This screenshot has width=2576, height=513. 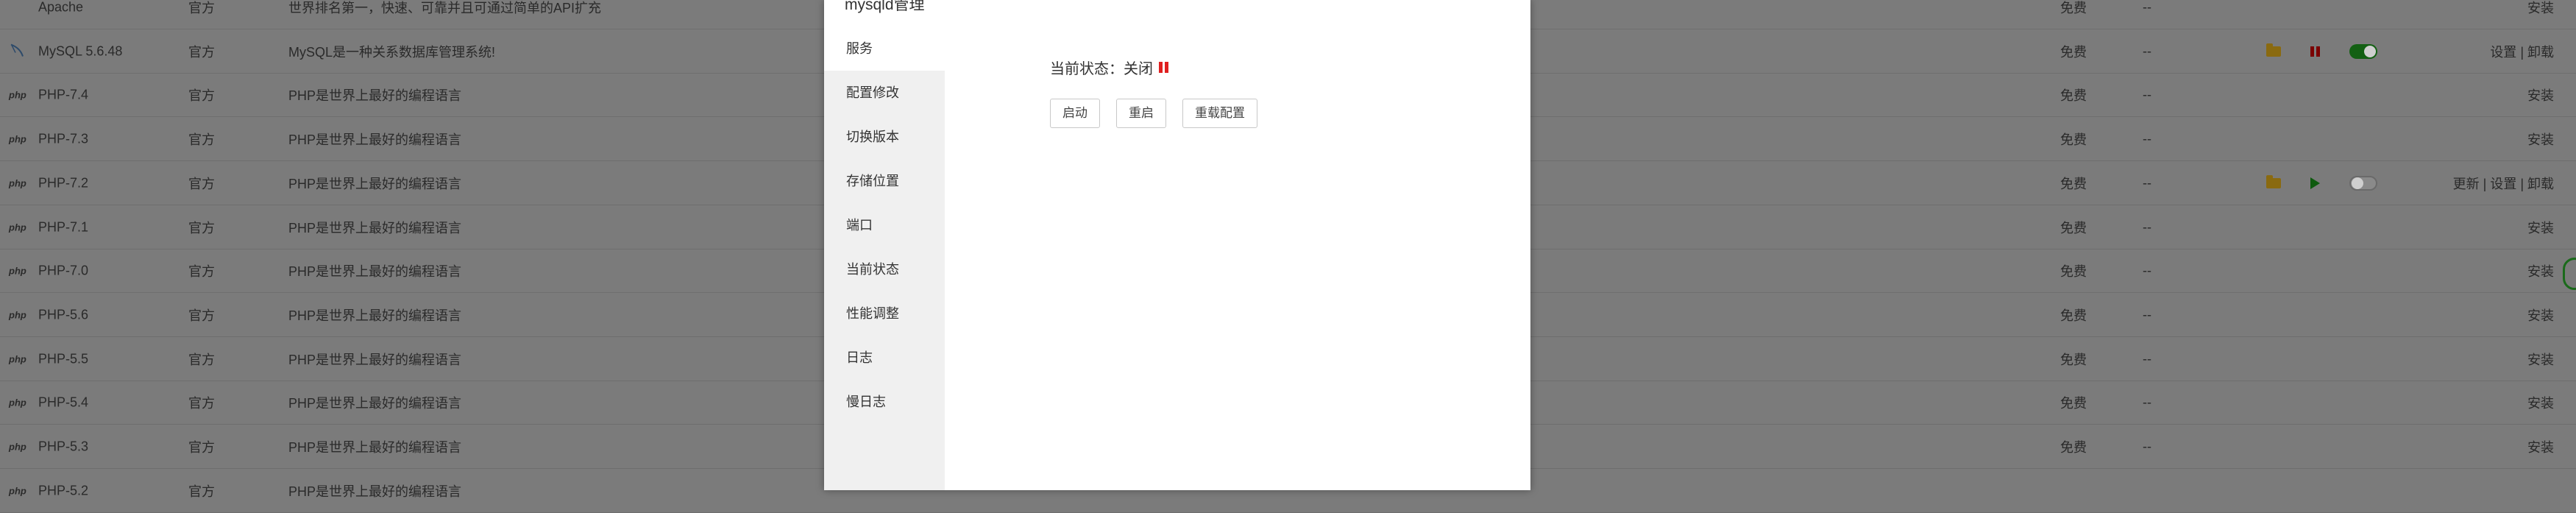 I want to click on plugin-actions: 设置 | 卸载, so click(x=2522, y=51).